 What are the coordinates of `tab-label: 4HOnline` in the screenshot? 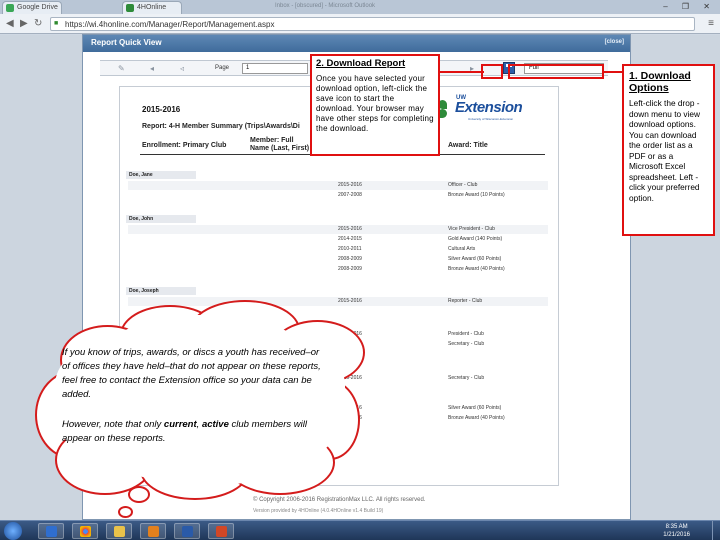 It's located at (152, 7).